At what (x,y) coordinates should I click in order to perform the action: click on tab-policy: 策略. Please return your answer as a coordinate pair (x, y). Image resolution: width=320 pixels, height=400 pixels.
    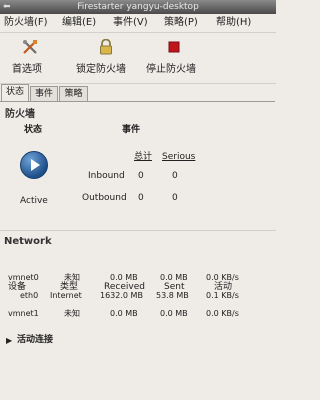
    Looking at the image, I should click on (73, 93).